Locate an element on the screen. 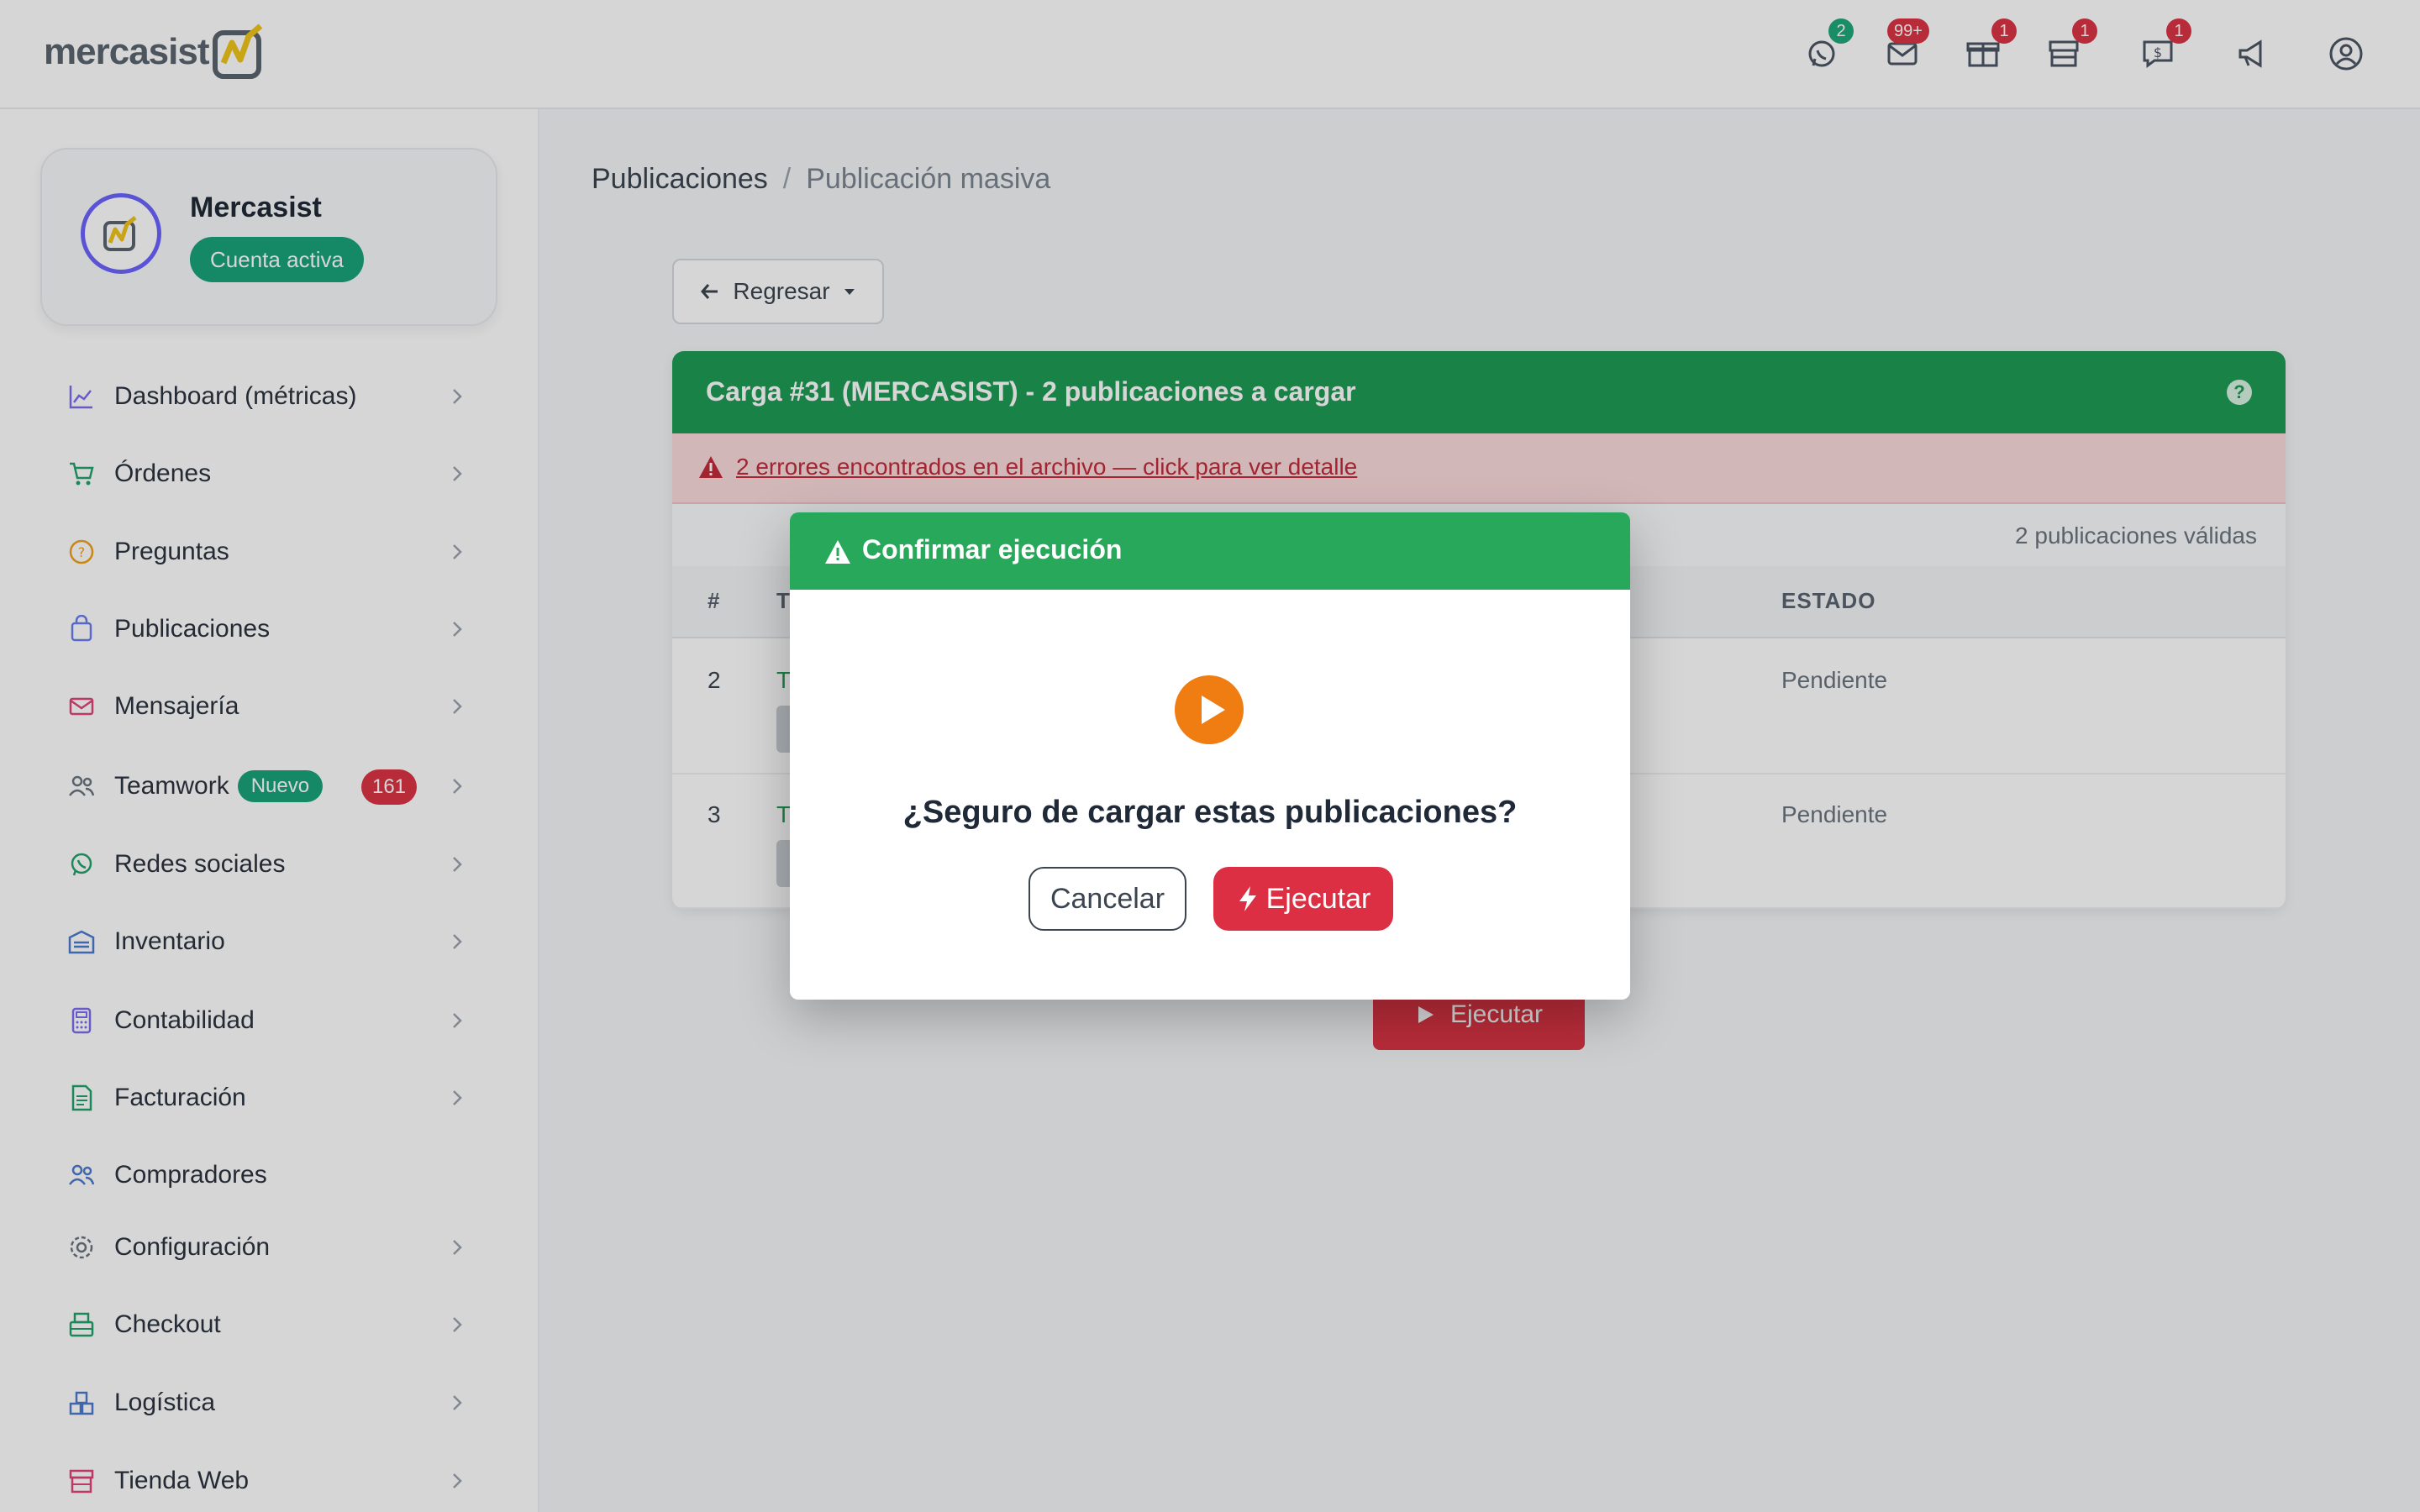 The width and height of the screenshot is (2420, 1512). modal-header: Confirmar ejecución is located at coordinates (1210, 551).